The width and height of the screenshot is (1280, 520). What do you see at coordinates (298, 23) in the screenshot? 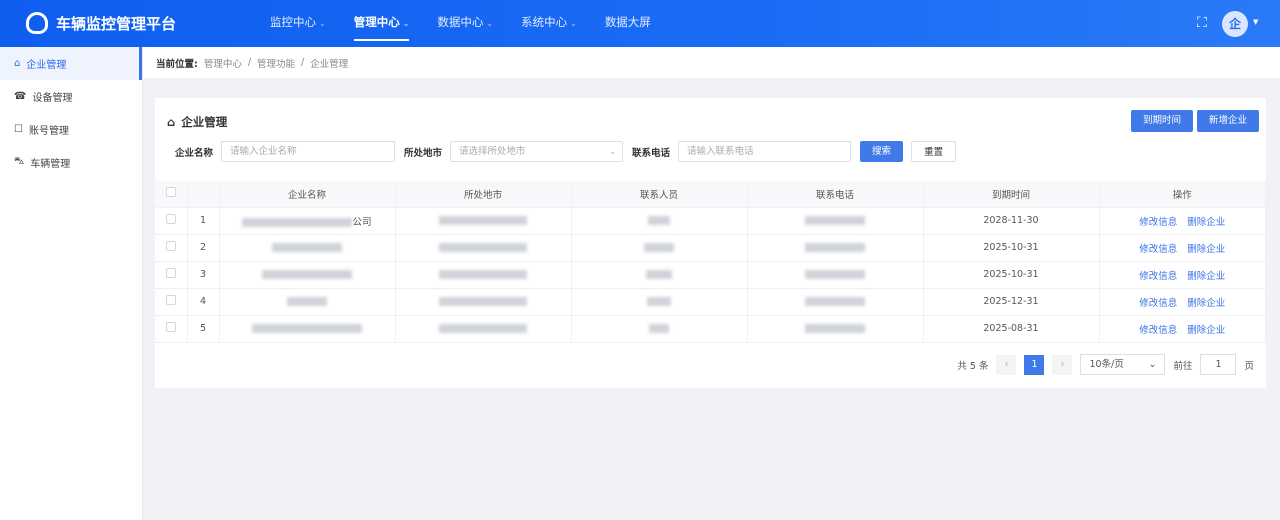
I see `nav-item: 监控中心 ⌄` at bounding box center [298, 23].